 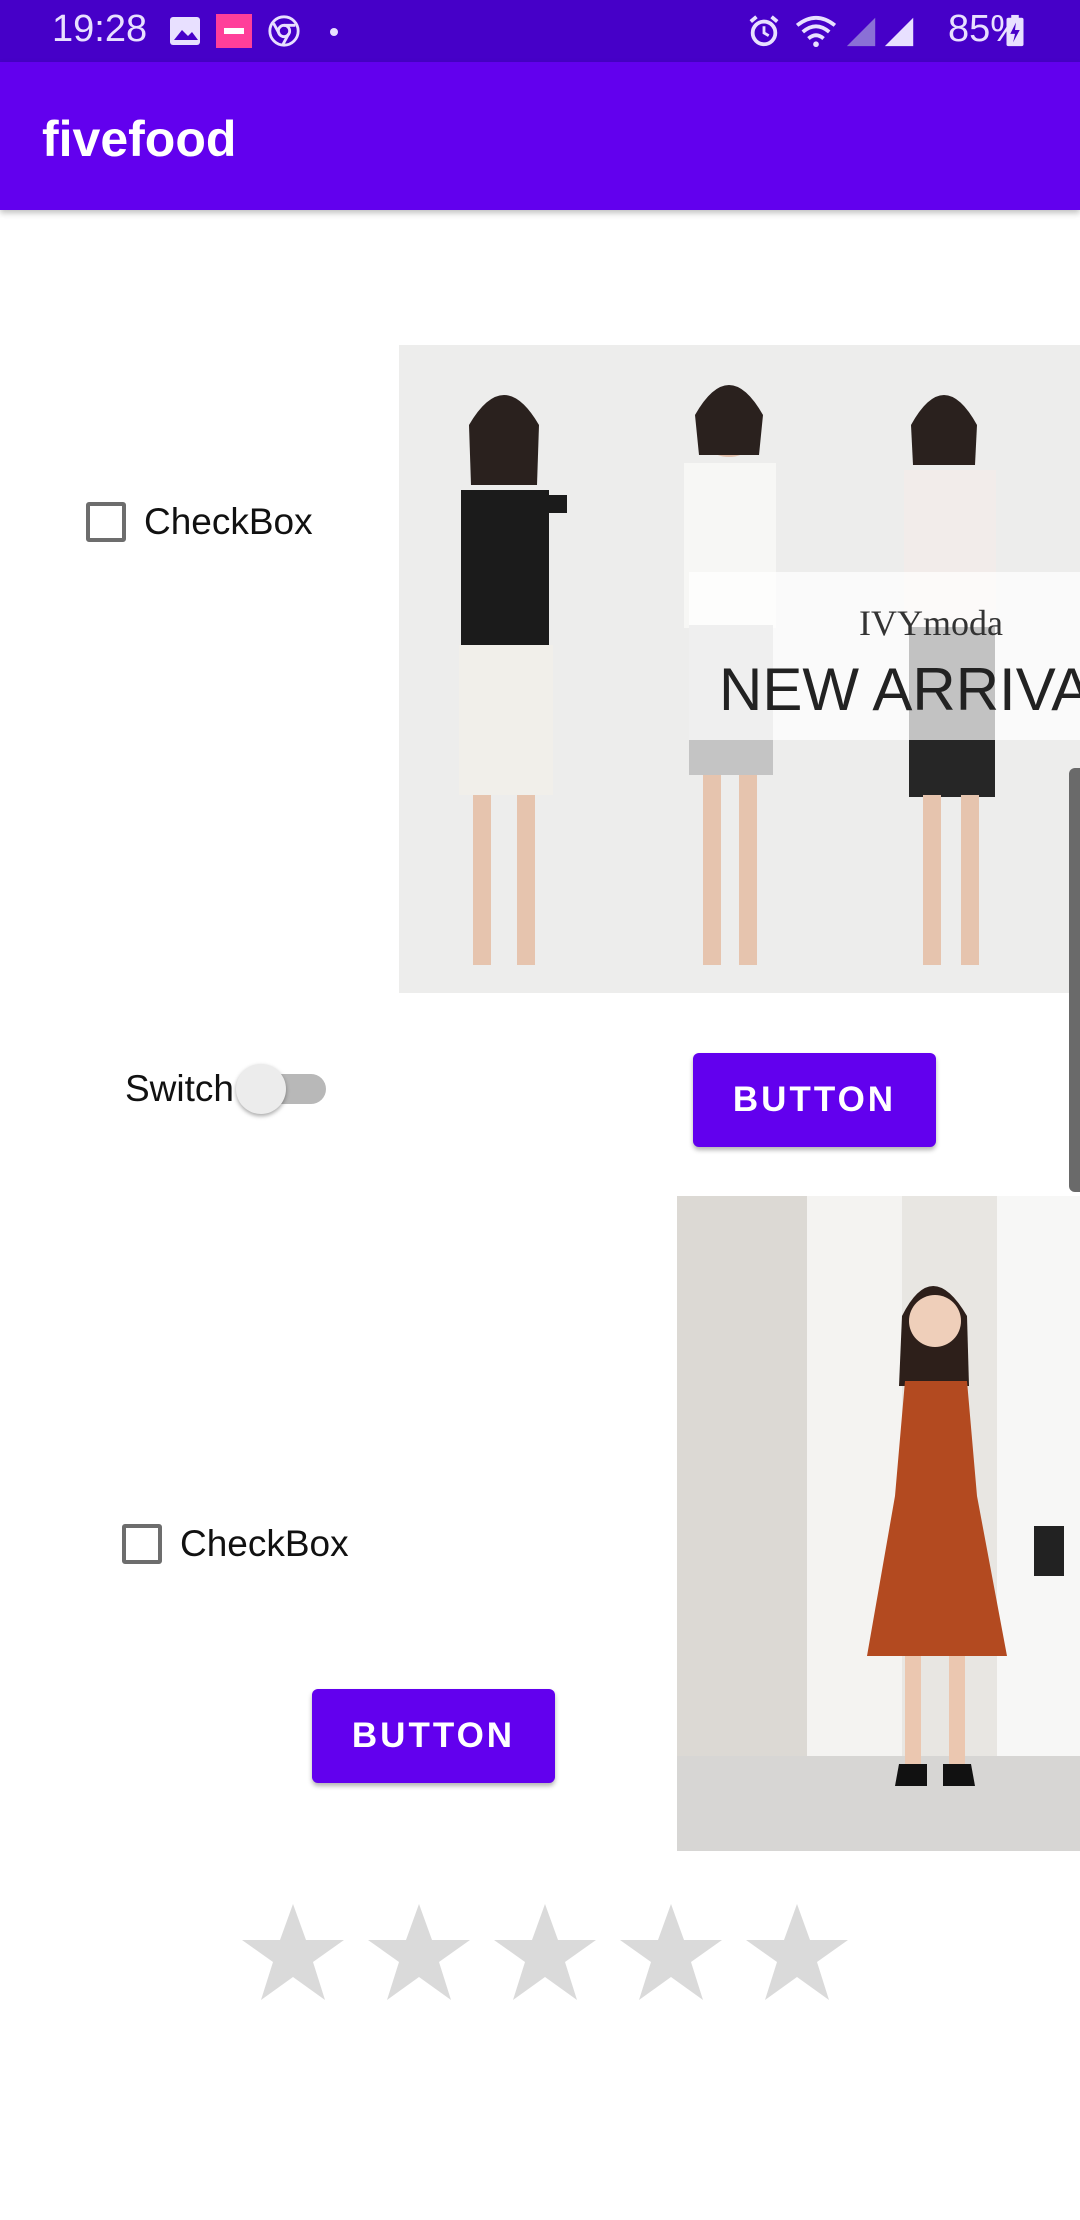 I want to click on banner-brand: IVYmoda, so click(x=931, y=623).